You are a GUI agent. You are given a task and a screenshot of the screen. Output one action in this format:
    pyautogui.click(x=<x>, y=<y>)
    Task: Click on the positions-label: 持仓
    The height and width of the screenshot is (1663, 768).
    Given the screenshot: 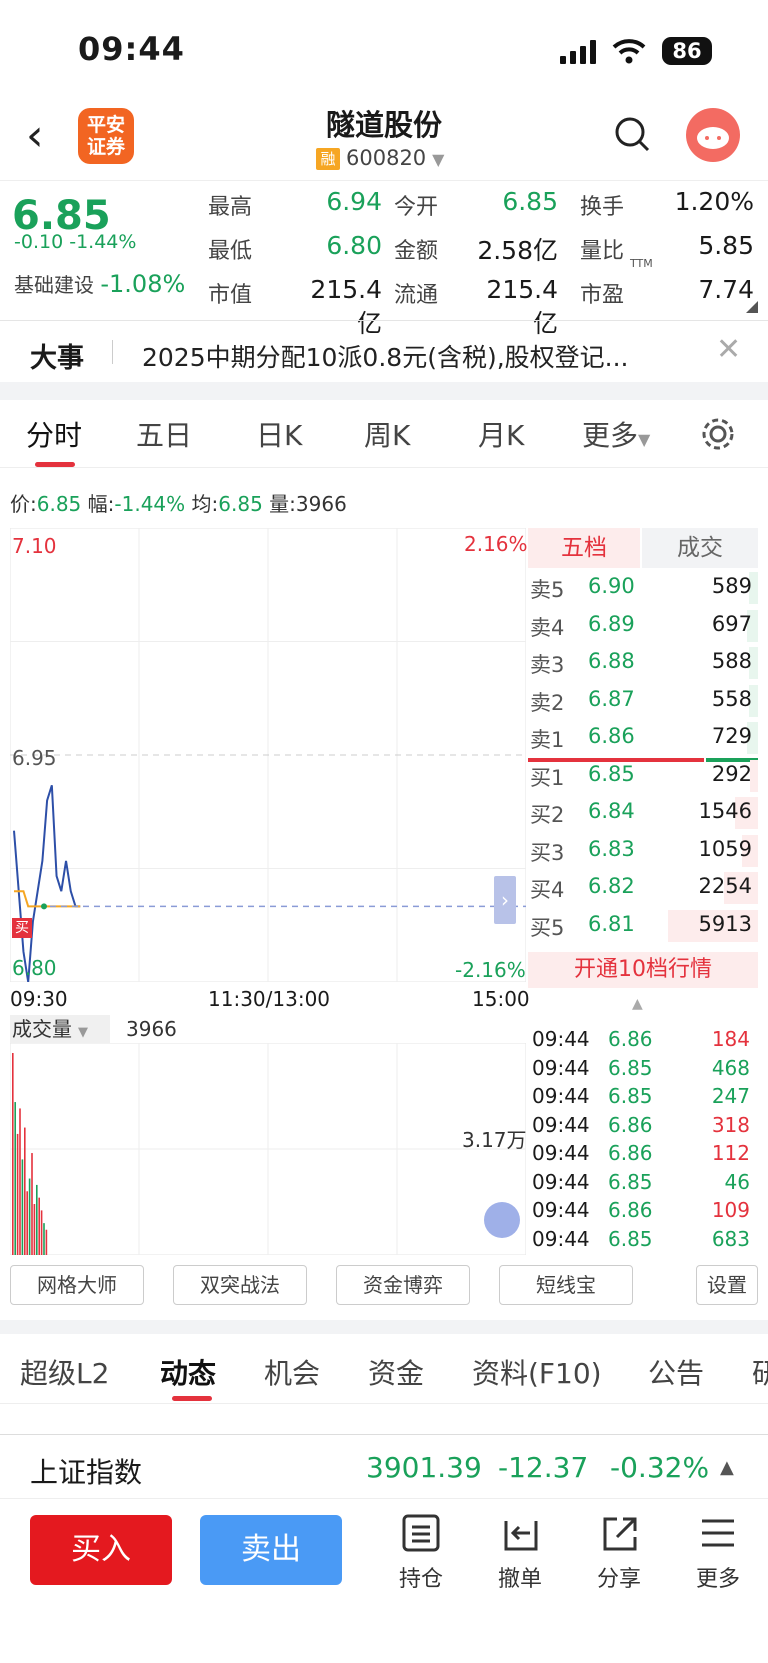 What is the action you would take?
    pyautogui.click(x=420, y=1579)
    